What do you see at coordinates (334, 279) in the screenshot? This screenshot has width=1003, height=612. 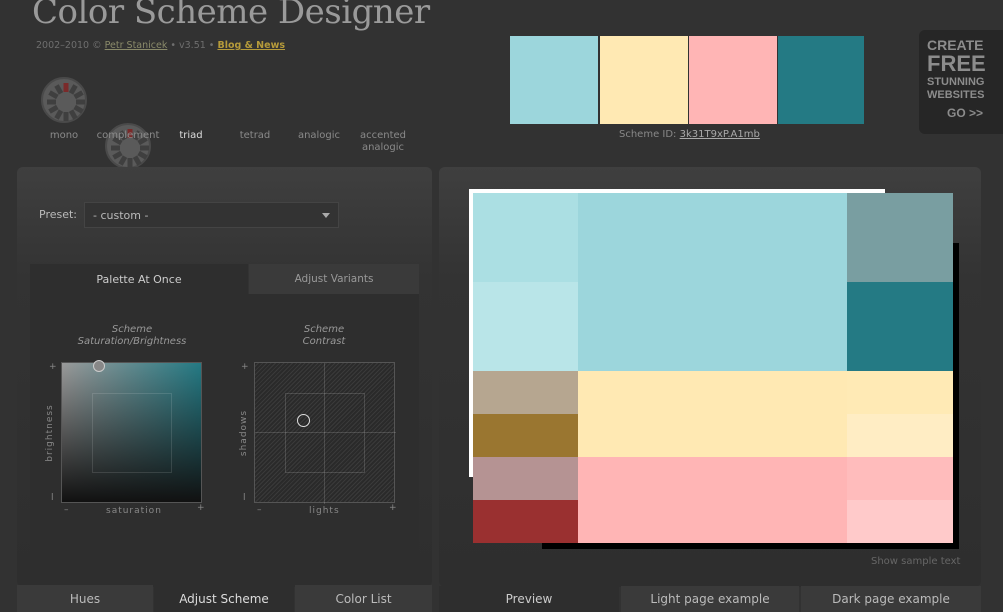 I see `tab-adjust-variants: Adjust Variants` at bounding box center [334, 279].